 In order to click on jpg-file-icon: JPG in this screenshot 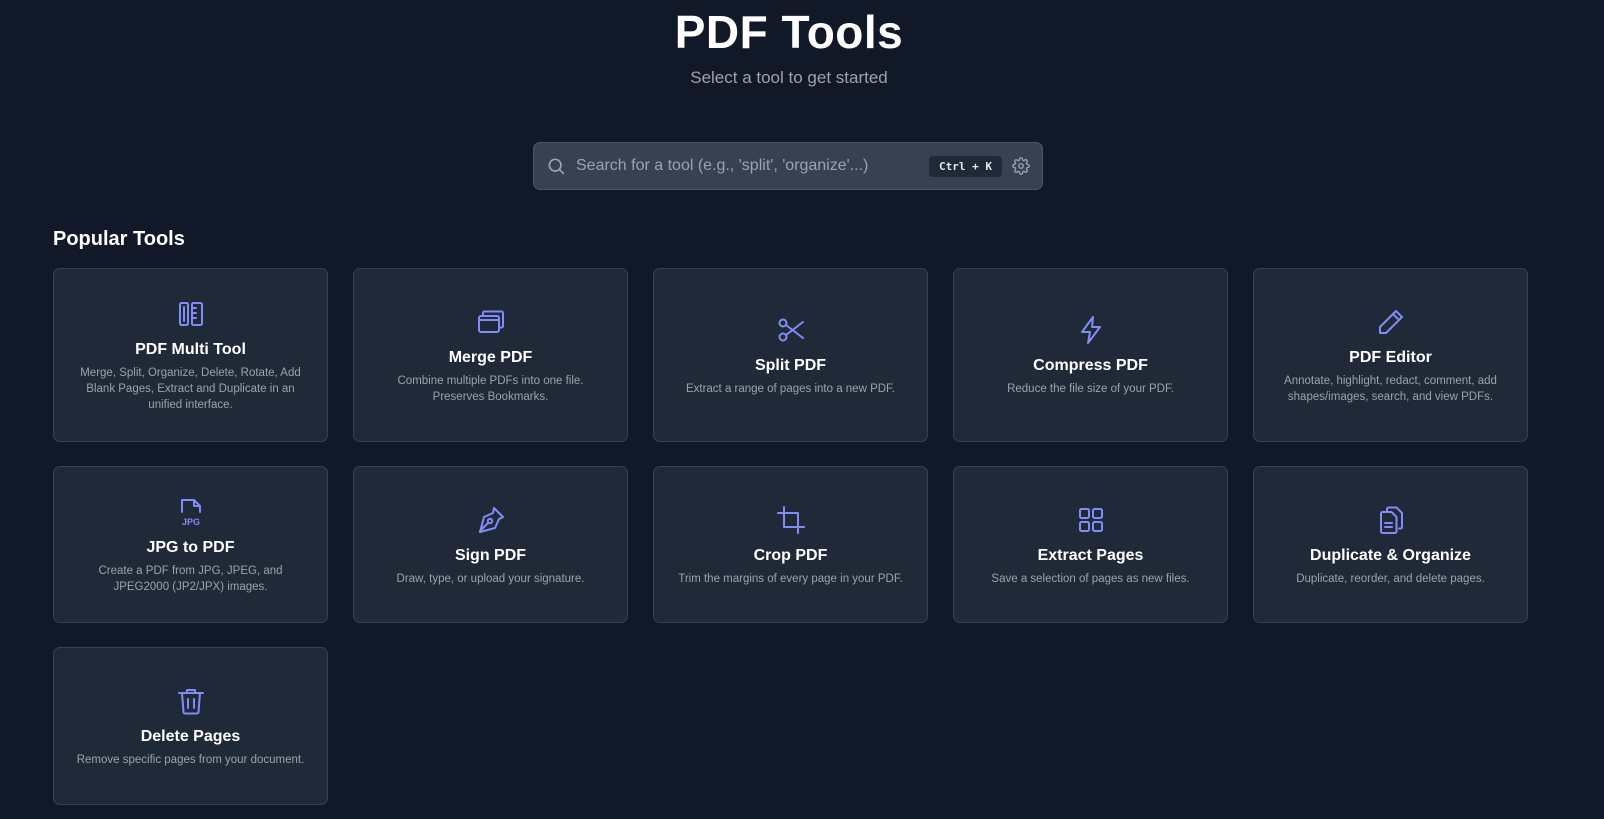, I will do `click(191, 512)`.